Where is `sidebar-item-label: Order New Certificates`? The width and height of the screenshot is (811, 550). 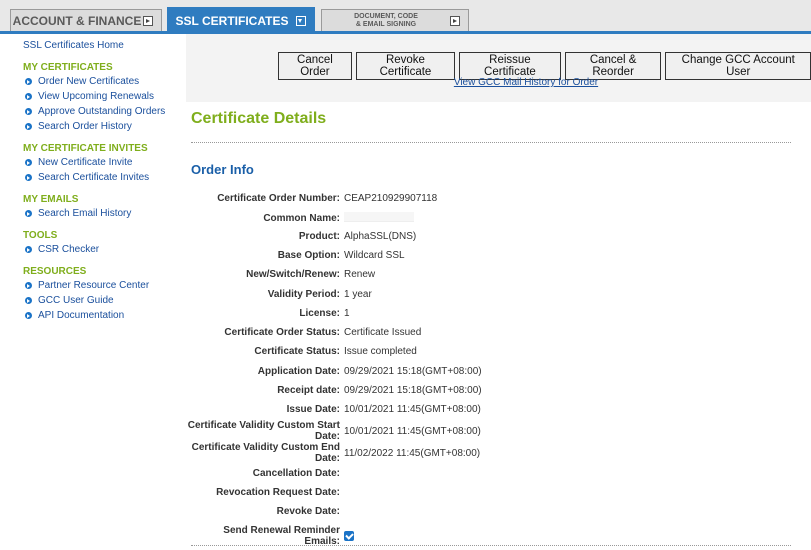
sidebar-item-label: Order New Certificates is located at coordinates (89, 81).